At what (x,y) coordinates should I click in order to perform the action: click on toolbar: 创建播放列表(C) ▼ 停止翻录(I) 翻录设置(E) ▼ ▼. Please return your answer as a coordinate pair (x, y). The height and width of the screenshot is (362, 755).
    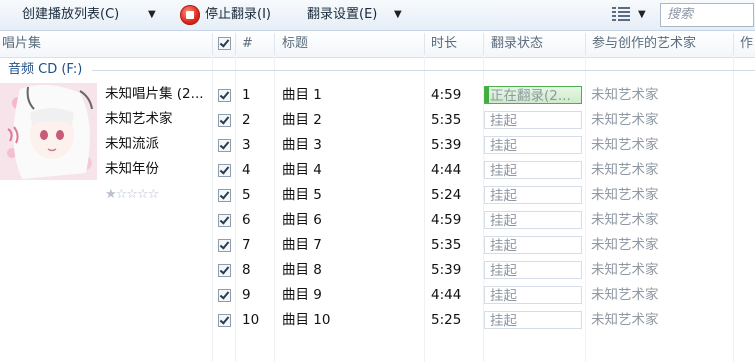
    Looking at the image, I should click on (377, 15).